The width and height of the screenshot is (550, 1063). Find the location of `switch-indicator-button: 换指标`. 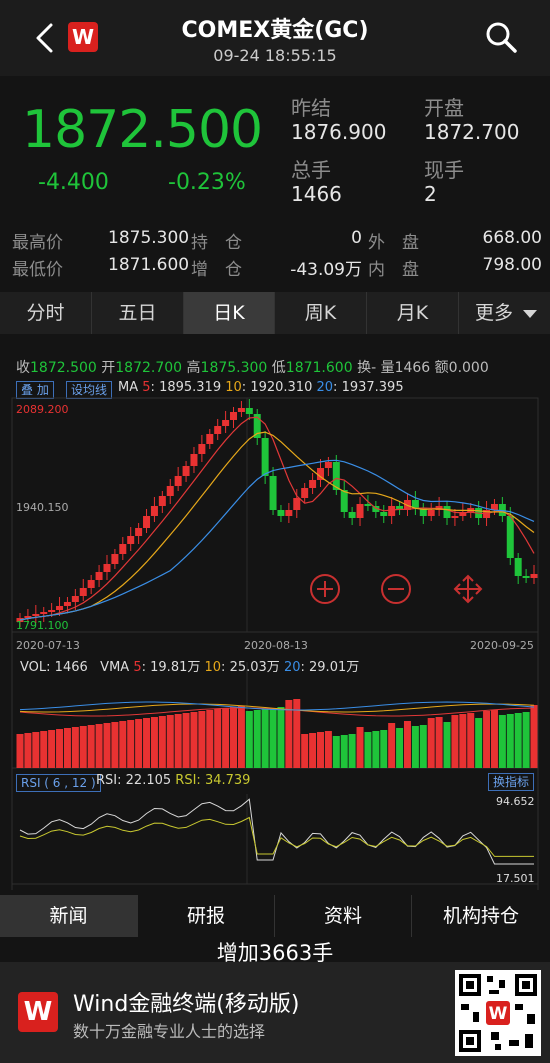

switch-indicator-button: 换指标 is located at coordinates (511, 782).